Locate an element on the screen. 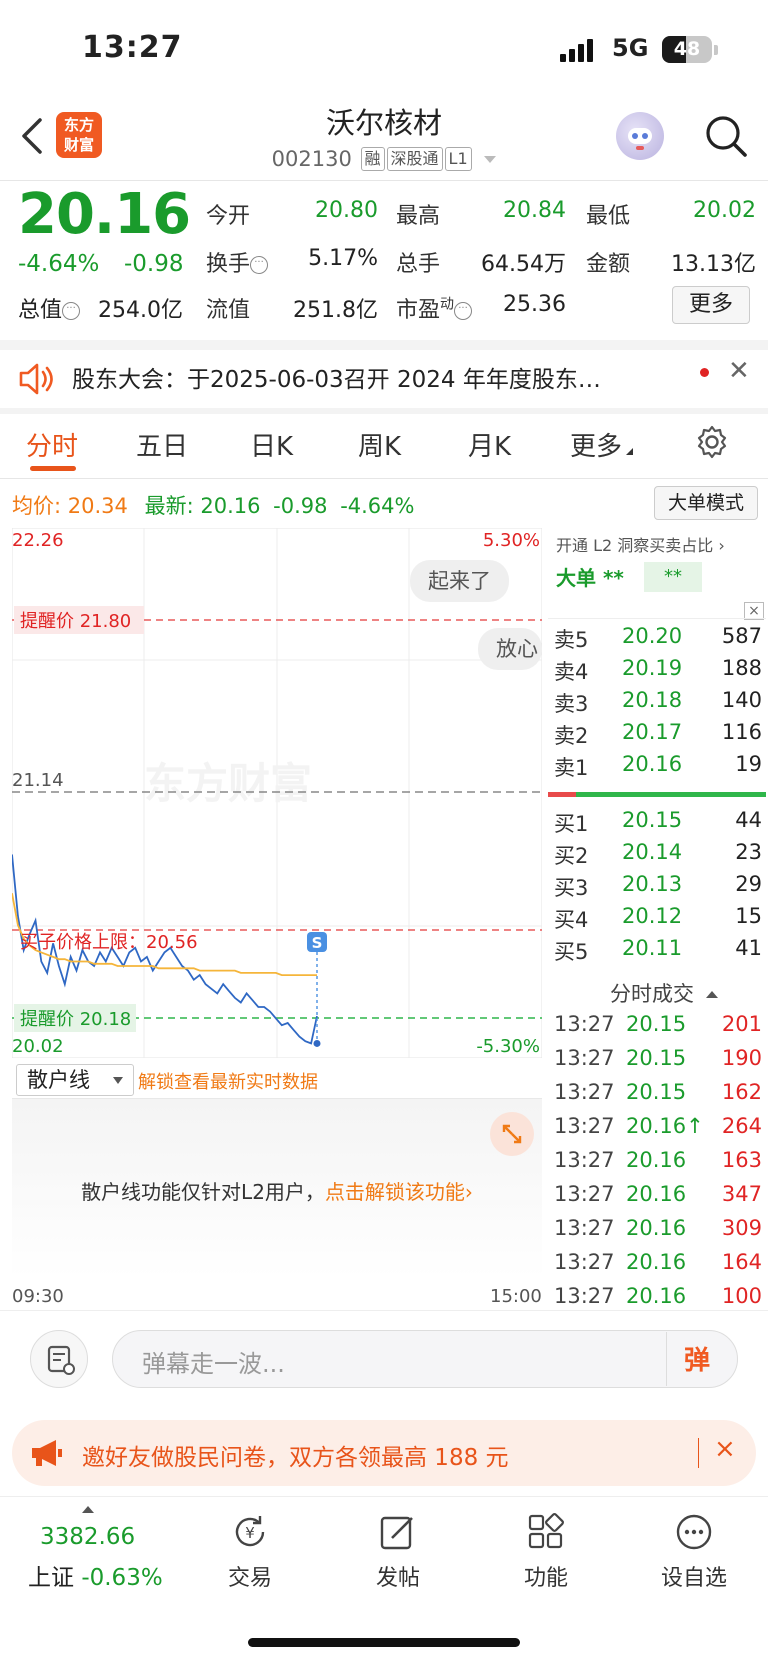 The height and width of the screenshot is (1663, 768). ask-row: 卖2 20.17 116 is located at coordinates (657, 736).